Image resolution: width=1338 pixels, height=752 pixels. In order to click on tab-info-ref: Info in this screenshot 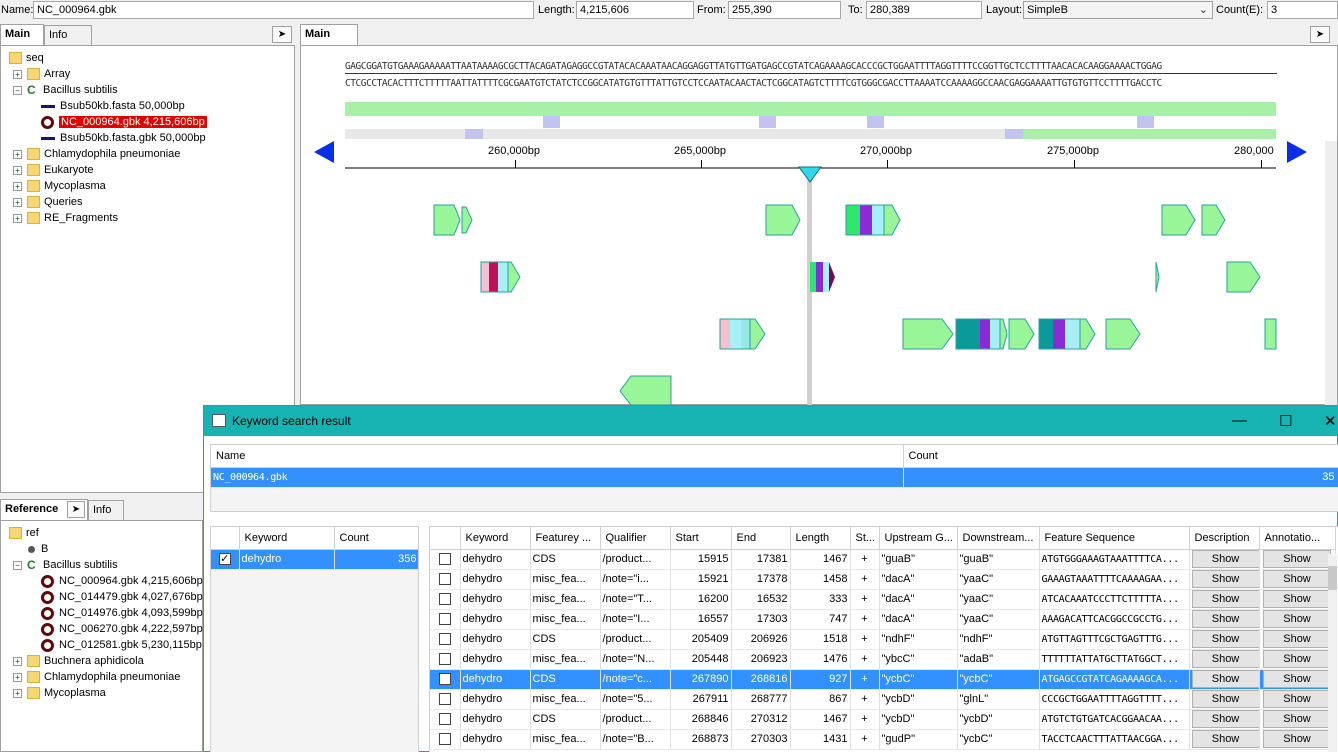, I will do `click(106, 510)`.